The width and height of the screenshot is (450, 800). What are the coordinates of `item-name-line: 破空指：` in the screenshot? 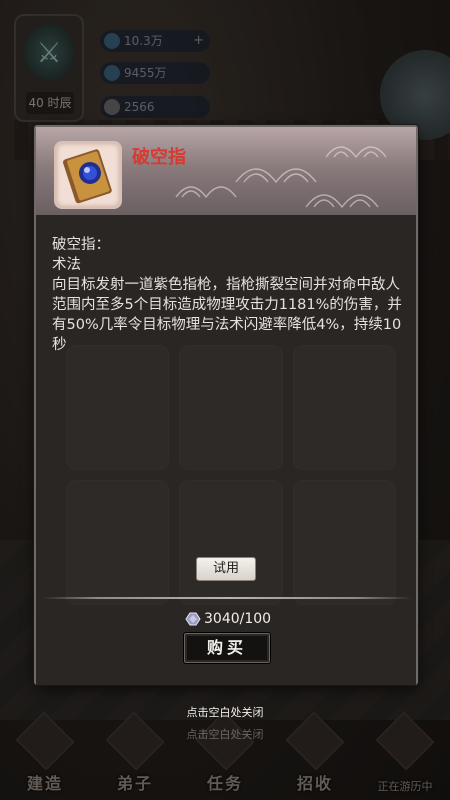 It's located at (81, 245).